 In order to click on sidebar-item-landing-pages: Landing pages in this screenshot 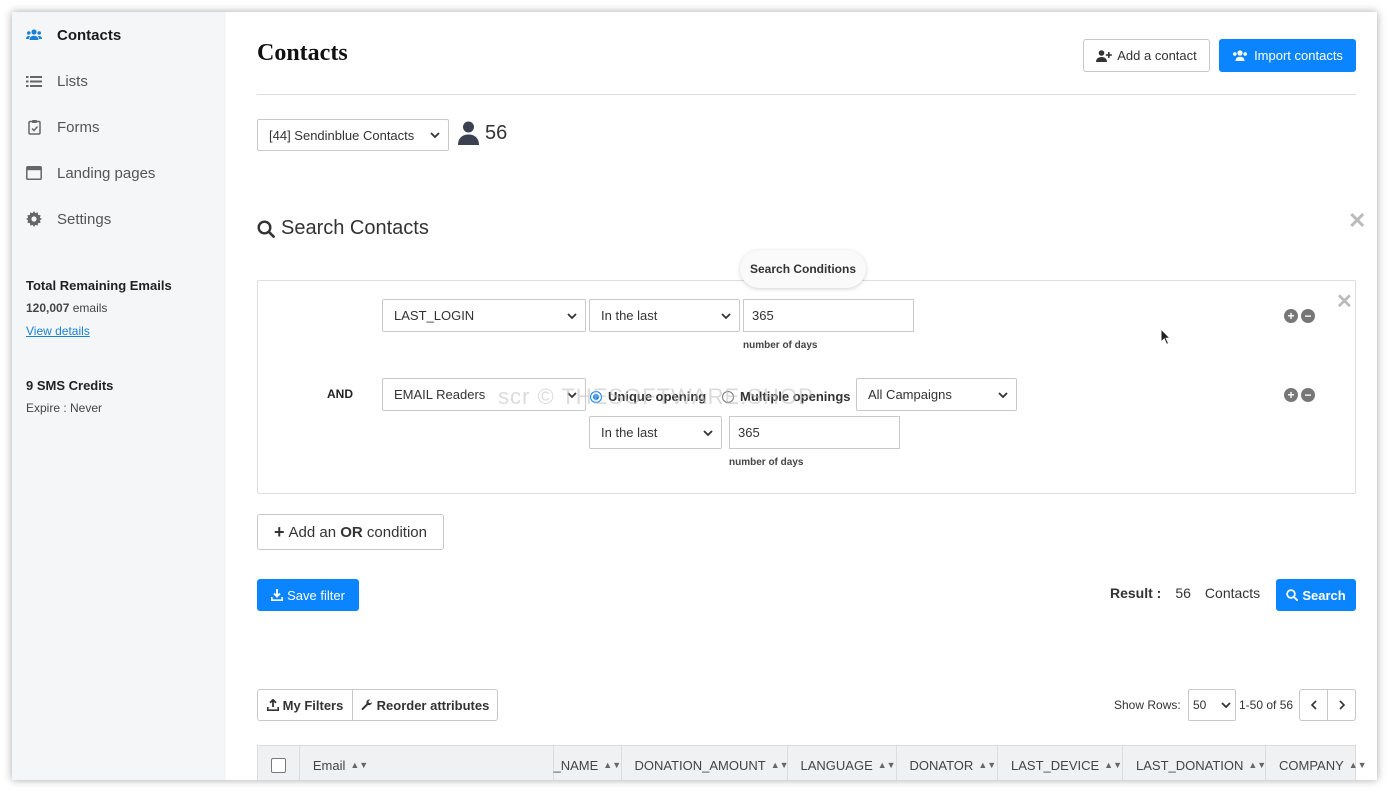, I will do `click(90, 173)`.